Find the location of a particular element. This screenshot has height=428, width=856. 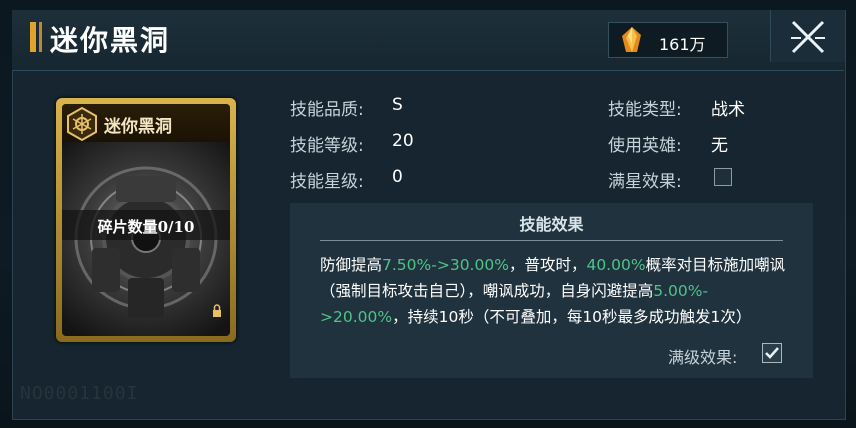

currency-display: 161万 is located at coordinates (668, 40).